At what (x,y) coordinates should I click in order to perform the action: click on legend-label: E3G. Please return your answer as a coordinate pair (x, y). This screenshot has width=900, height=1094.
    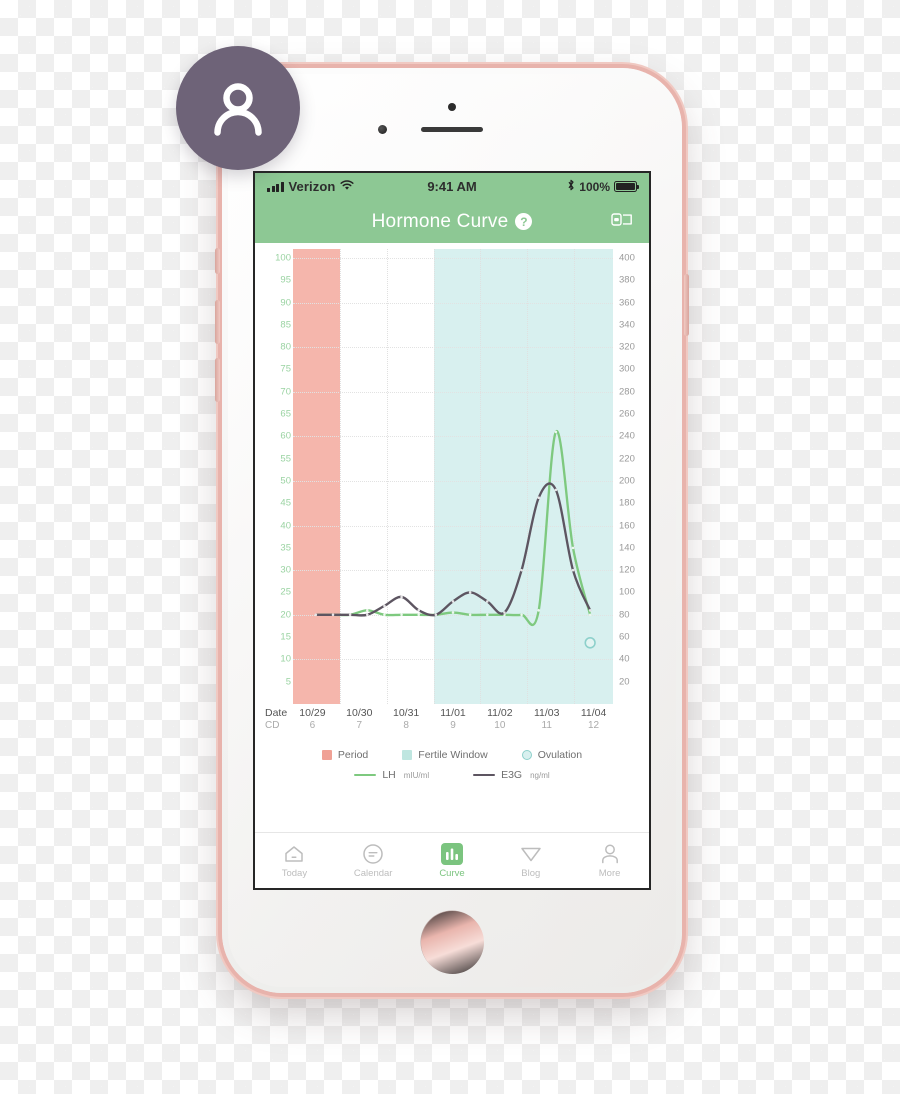
    Looking at the image, I should click on (512, 775).